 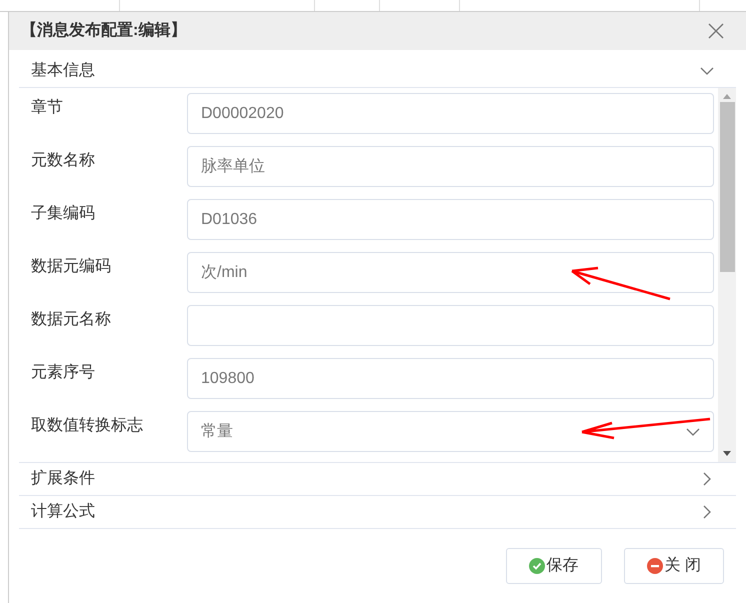 I want to click on section-title: 计算公式, so click(x=63, y=512).